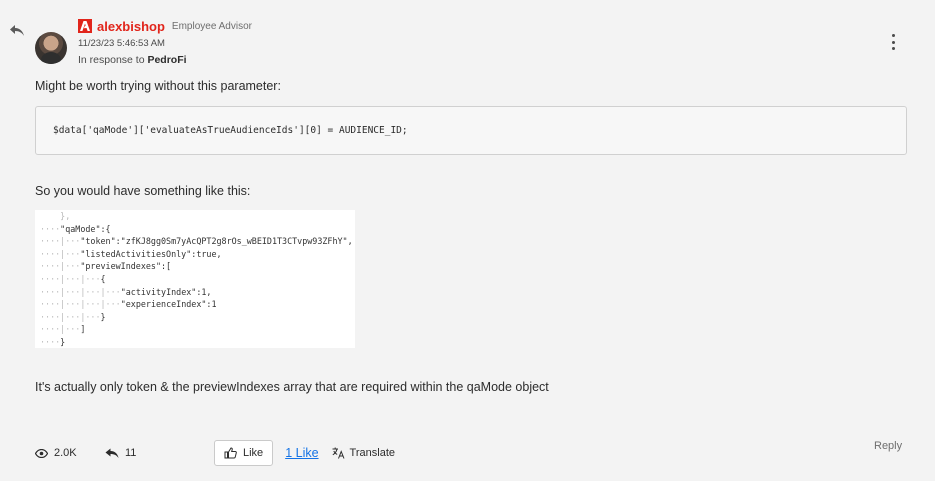 The height and width of the screenshot is (481, 935). Describe the element at coordinates (301, 453) in the screenshot. I see `like-count-link: 1 Like` at that location.